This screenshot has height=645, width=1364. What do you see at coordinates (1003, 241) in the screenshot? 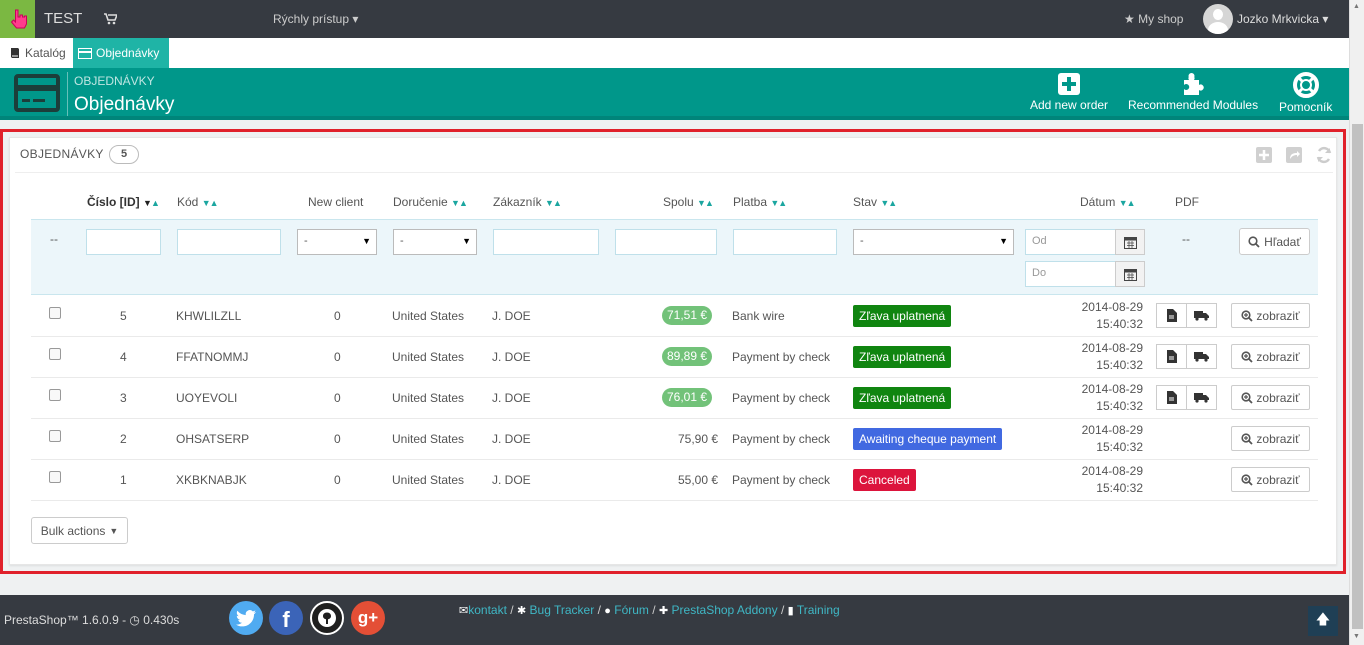
I see `caret-down-icon: ▼` at bounding box center [1003, 241].